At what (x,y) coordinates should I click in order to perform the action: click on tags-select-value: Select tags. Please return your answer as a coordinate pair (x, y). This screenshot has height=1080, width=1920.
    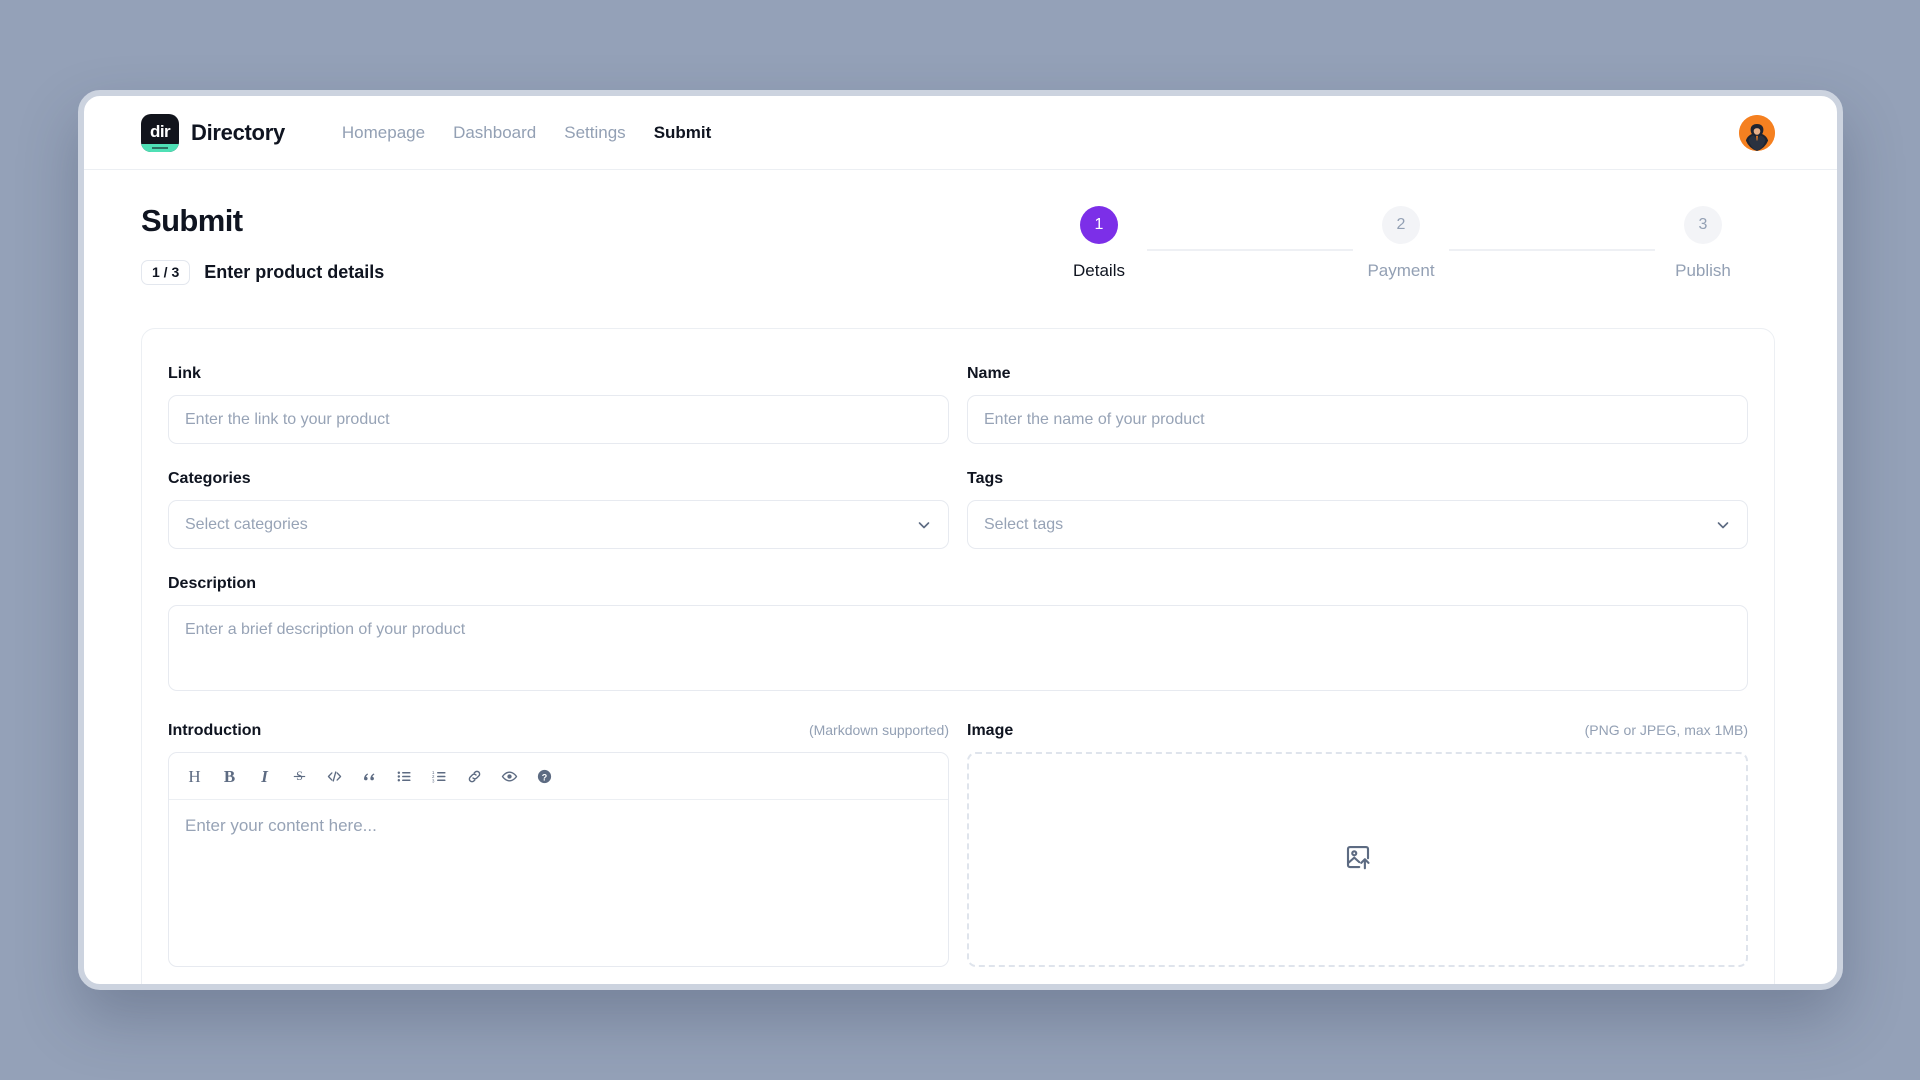
    Looking at the image, I should click on (1024, 524).